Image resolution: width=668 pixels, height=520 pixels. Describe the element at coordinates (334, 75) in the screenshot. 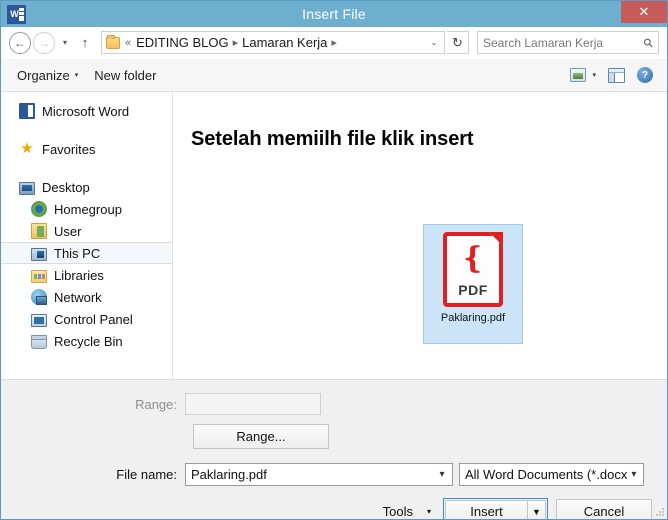

I see `command-bar: Organize ▾ New folder ▾ ?` at that location.